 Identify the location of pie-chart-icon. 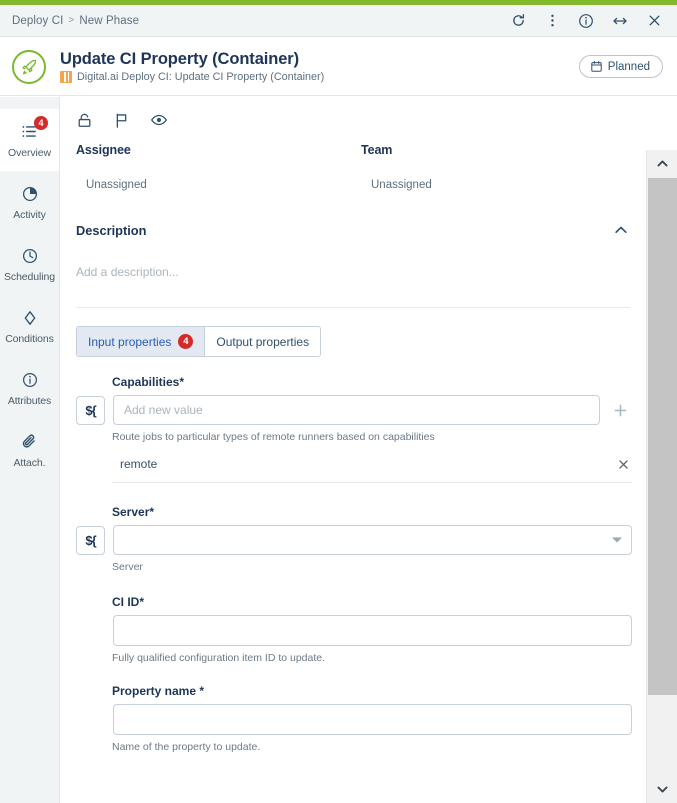
(30, 194).